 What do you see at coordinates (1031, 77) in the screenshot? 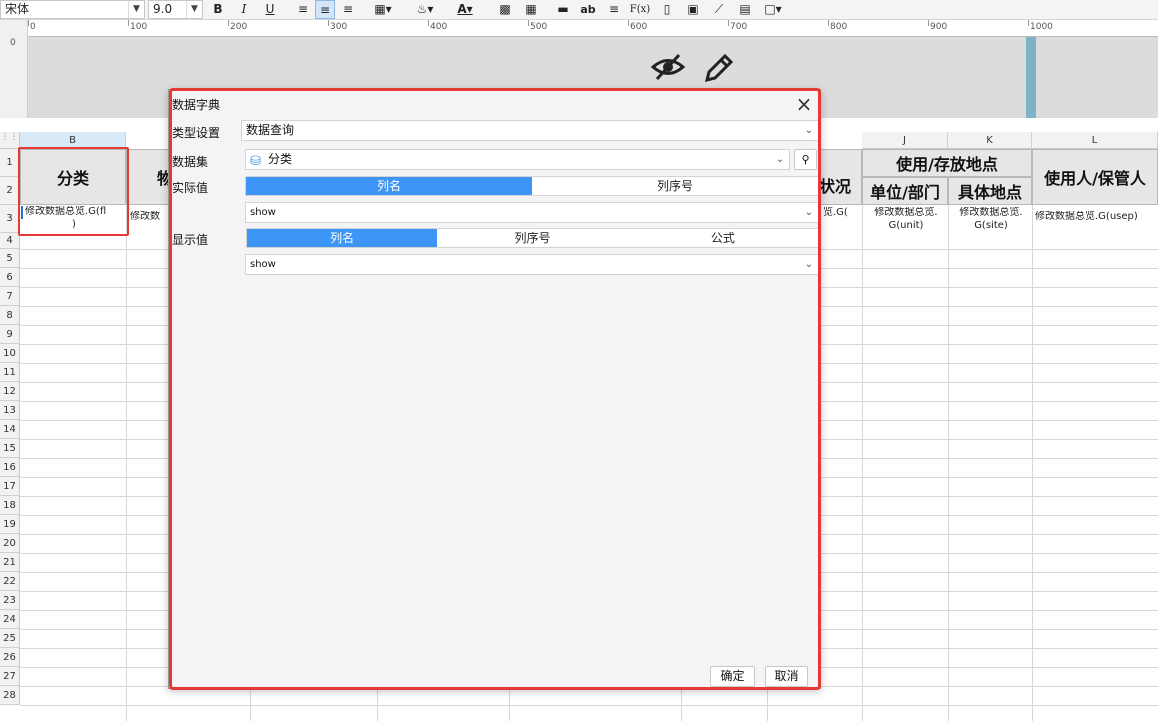
I see `page-boundary-marker` at bounding box center [1031, 77].